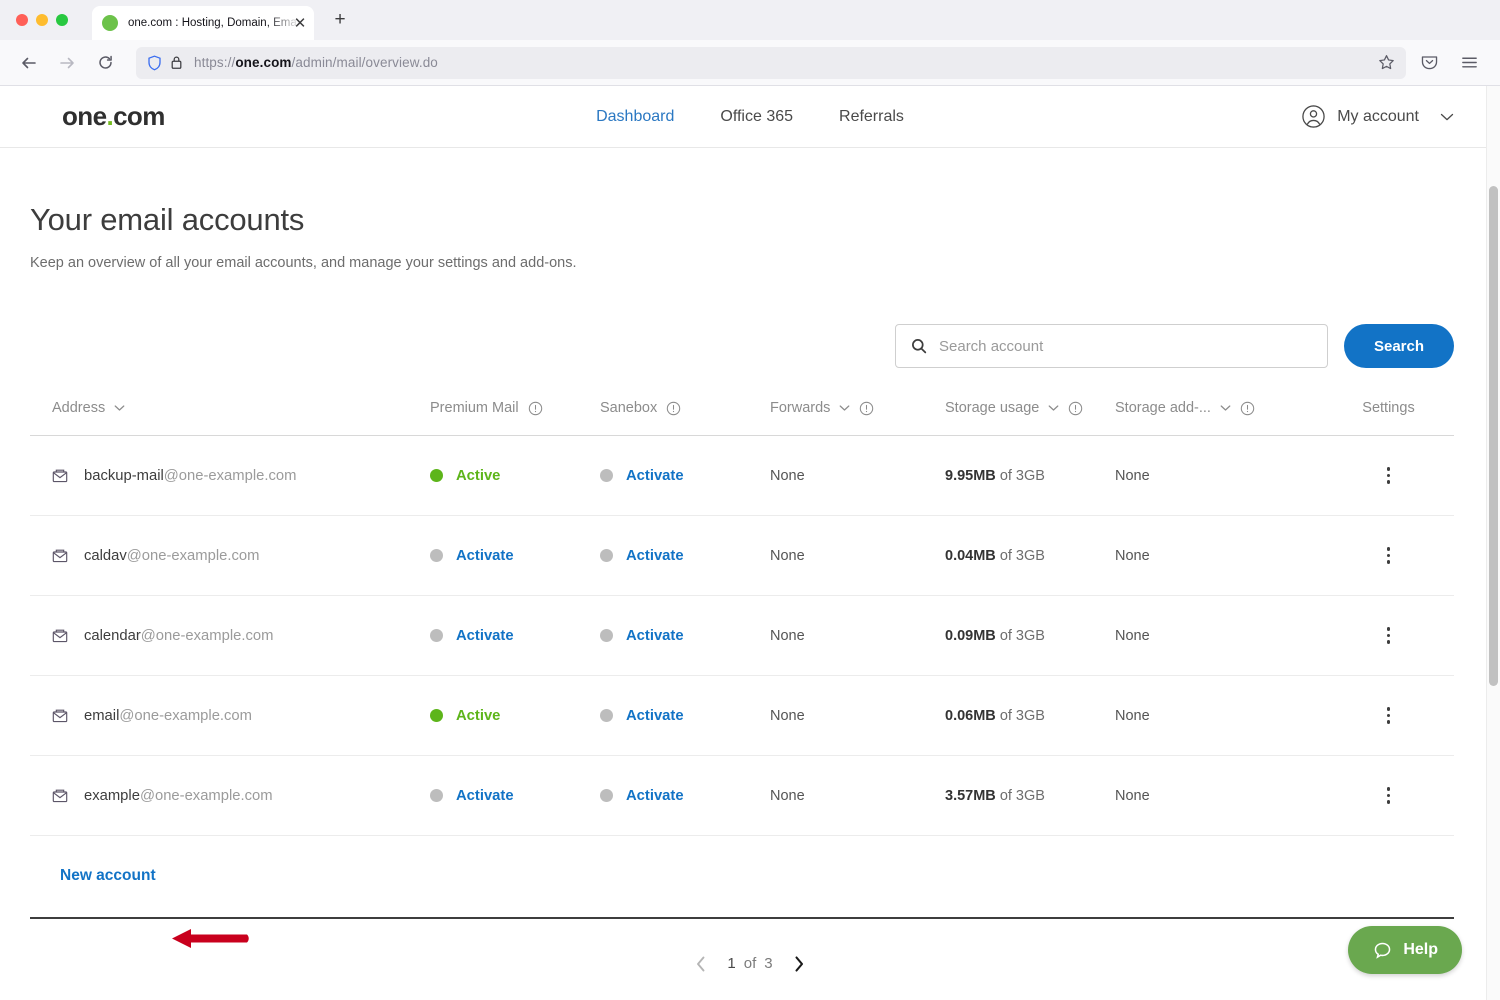 The width and height of the screenshot is (1500, 1000). Describe the element at coordinates (93, 876) in the screenshot. I see `new-account-link: New account` at that location.